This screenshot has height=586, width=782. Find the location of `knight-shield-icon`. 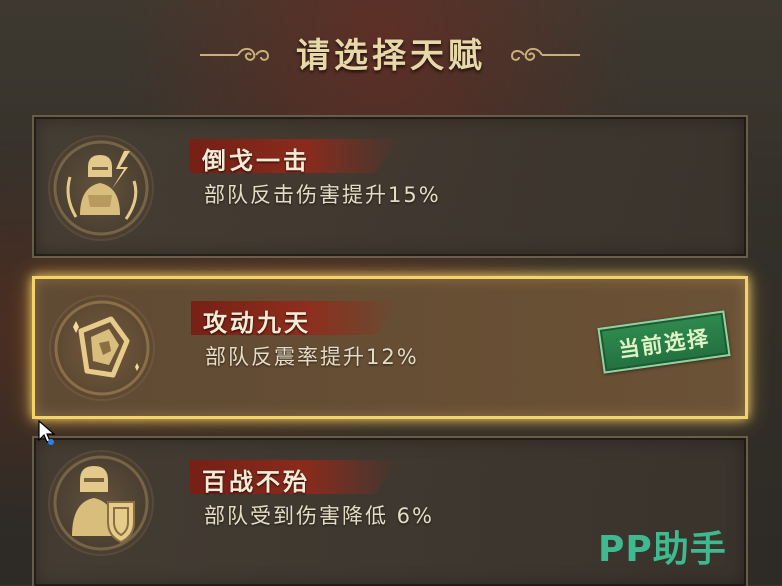

knight-shield-icon is located at coordinates (101, 503).